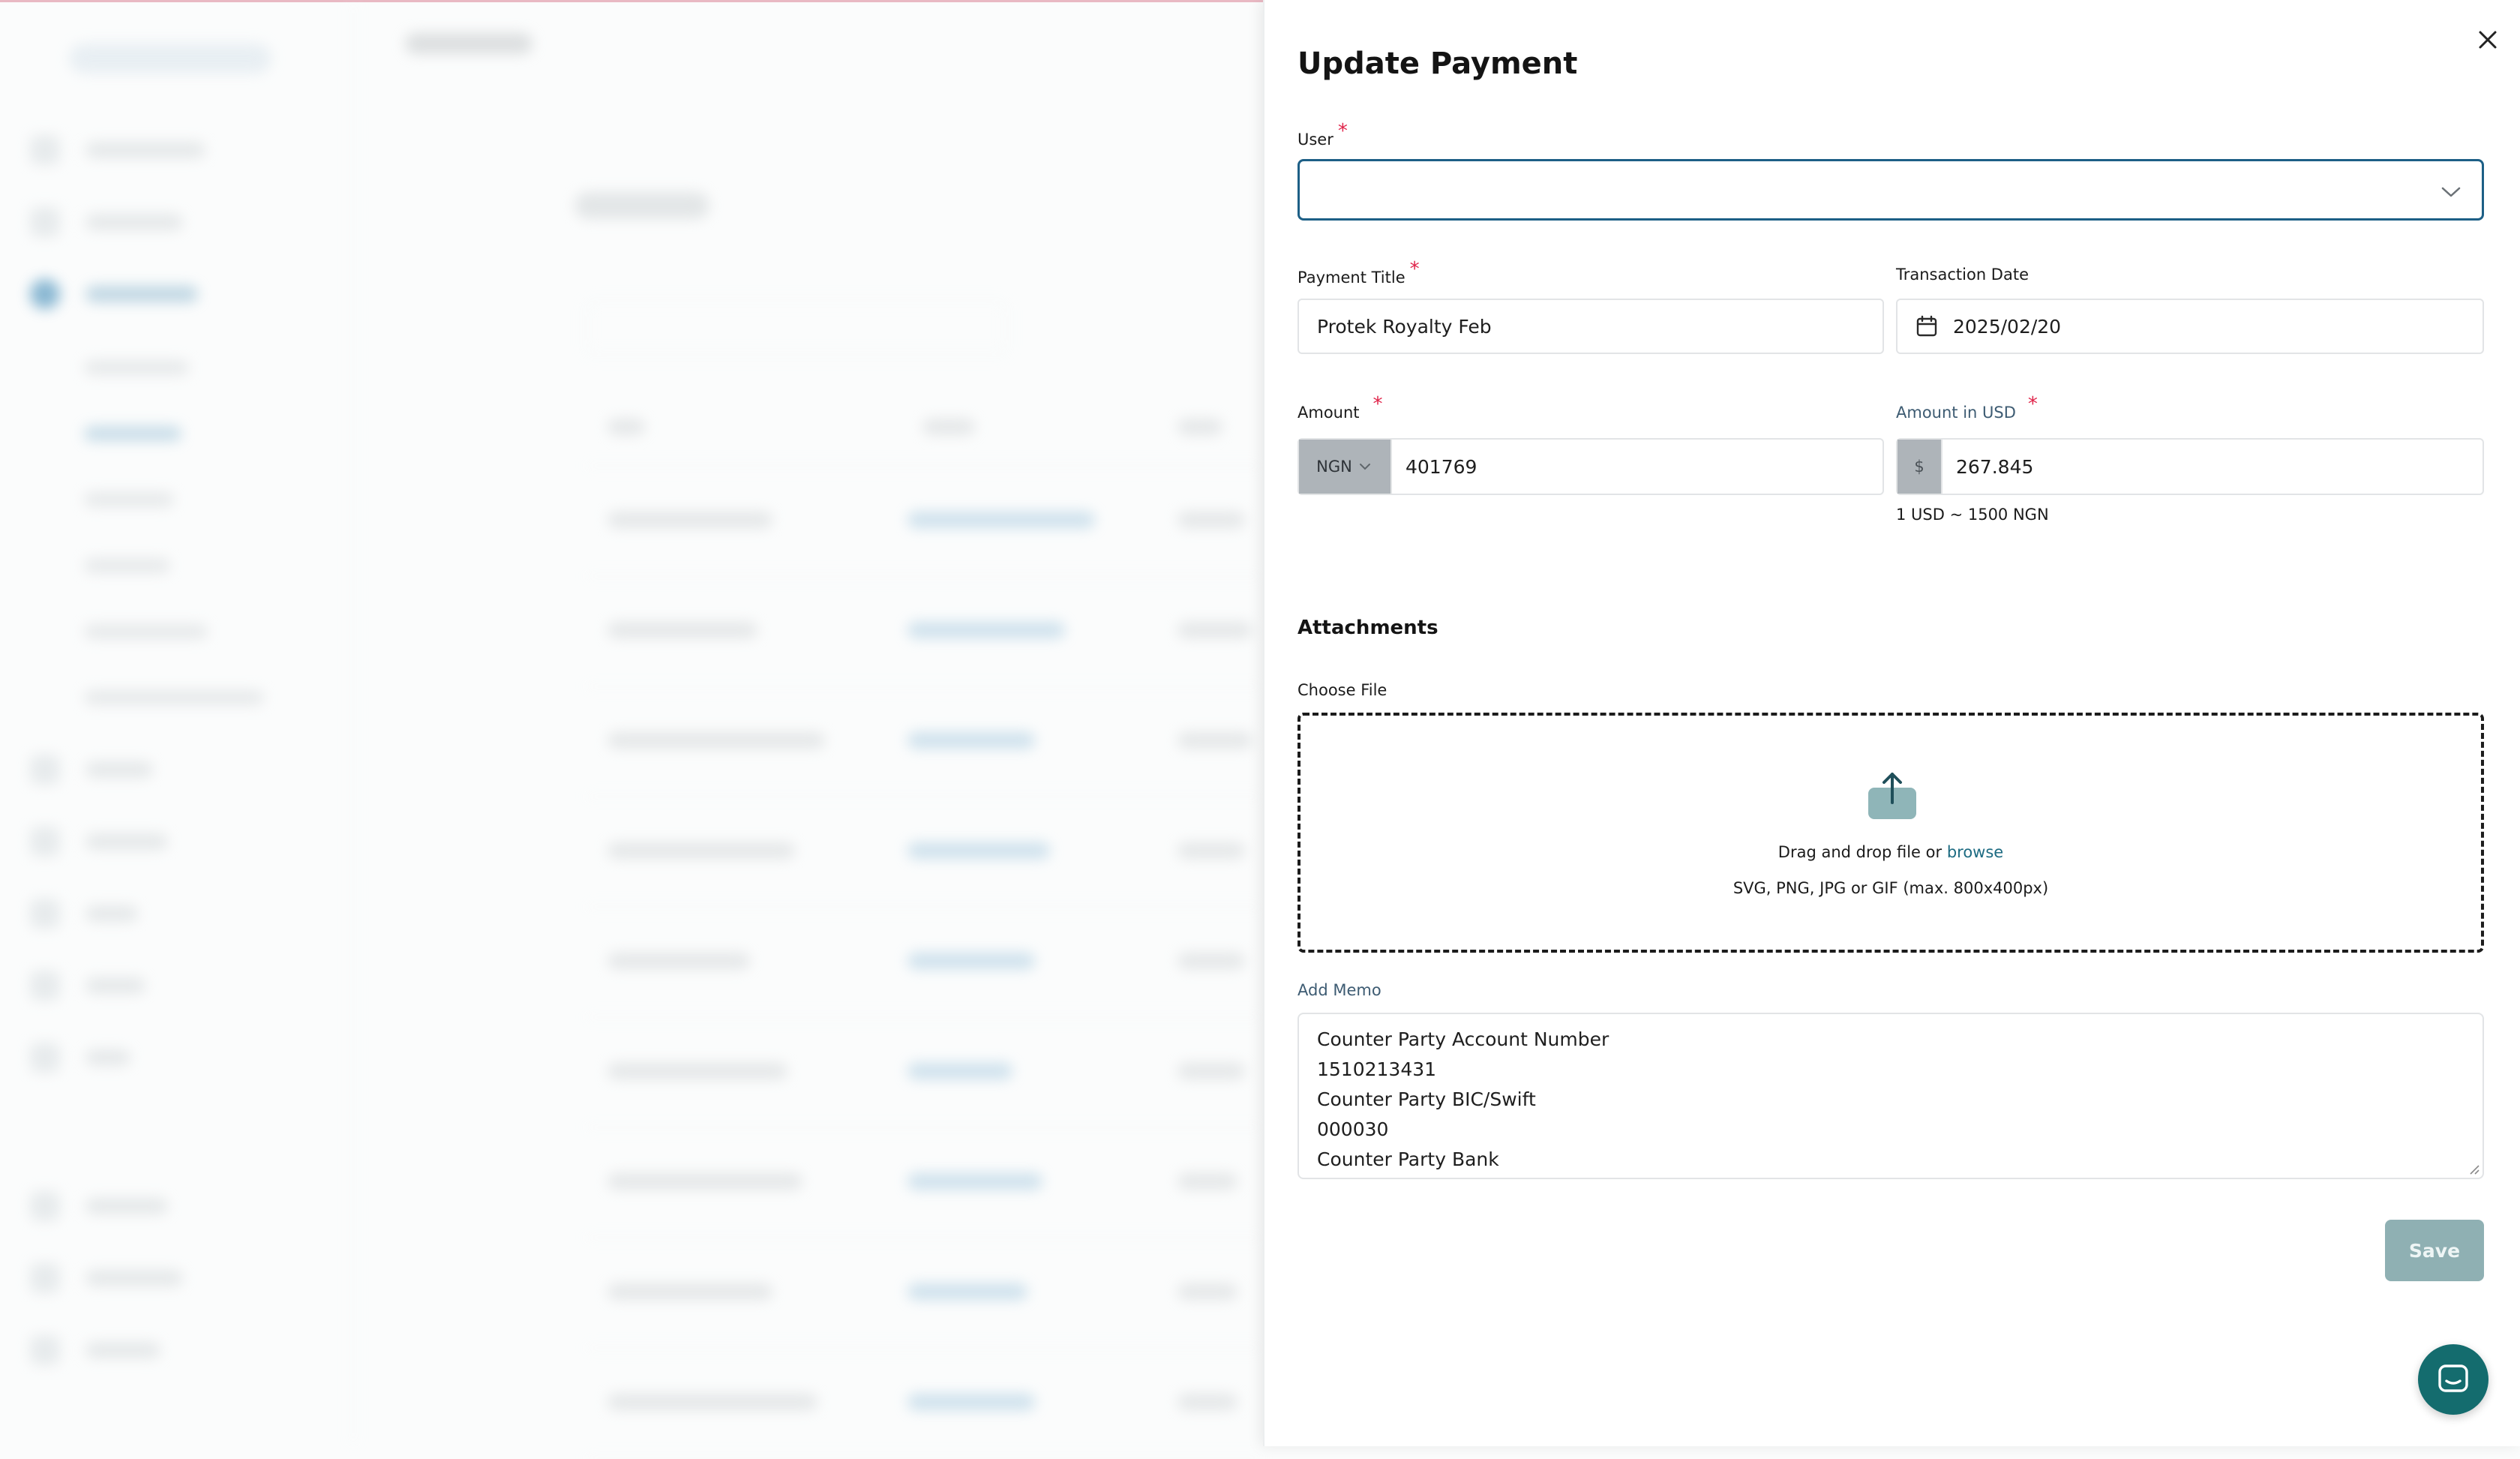 This screenshot has width=2520, height=1459. Describe the element at coordinates (1892, 796) in the screenshot. I see `upload-icon` at that location.